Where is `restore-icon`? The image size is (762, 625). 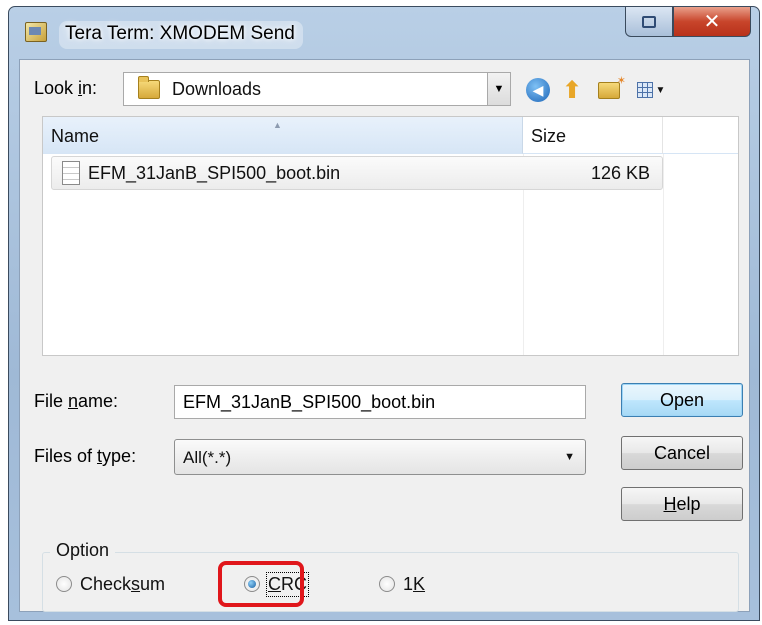 restore-icon is located at coordinates (649, 21).